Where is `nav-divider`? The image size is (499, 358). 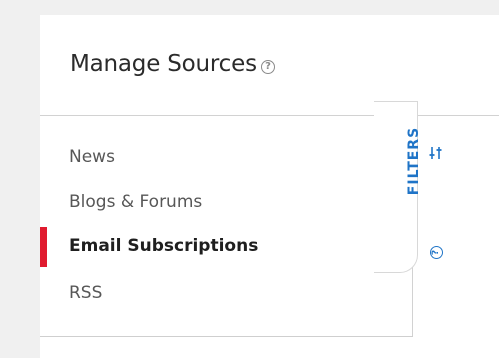
nav-divider is located at coordinates (226, 336).